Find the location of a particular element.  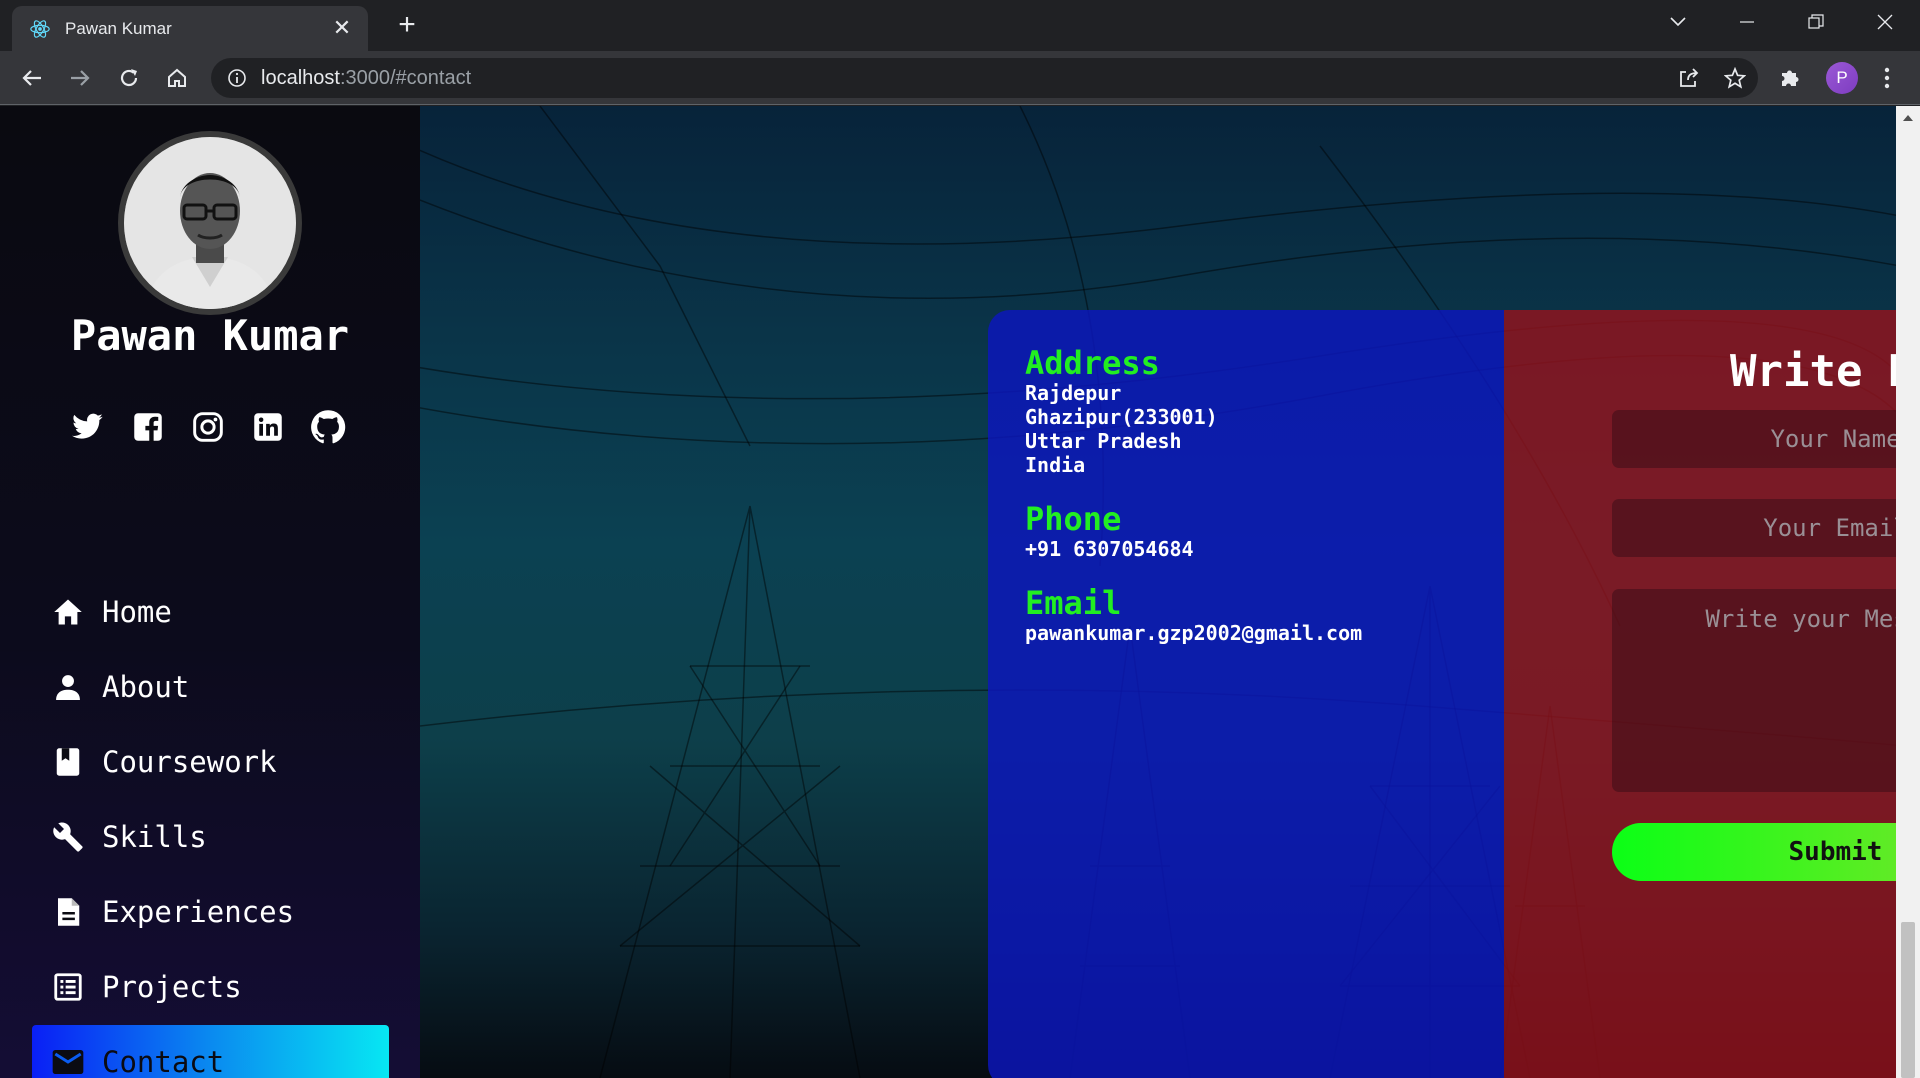

page-scrollbar is located at coordinates (1908, 592).